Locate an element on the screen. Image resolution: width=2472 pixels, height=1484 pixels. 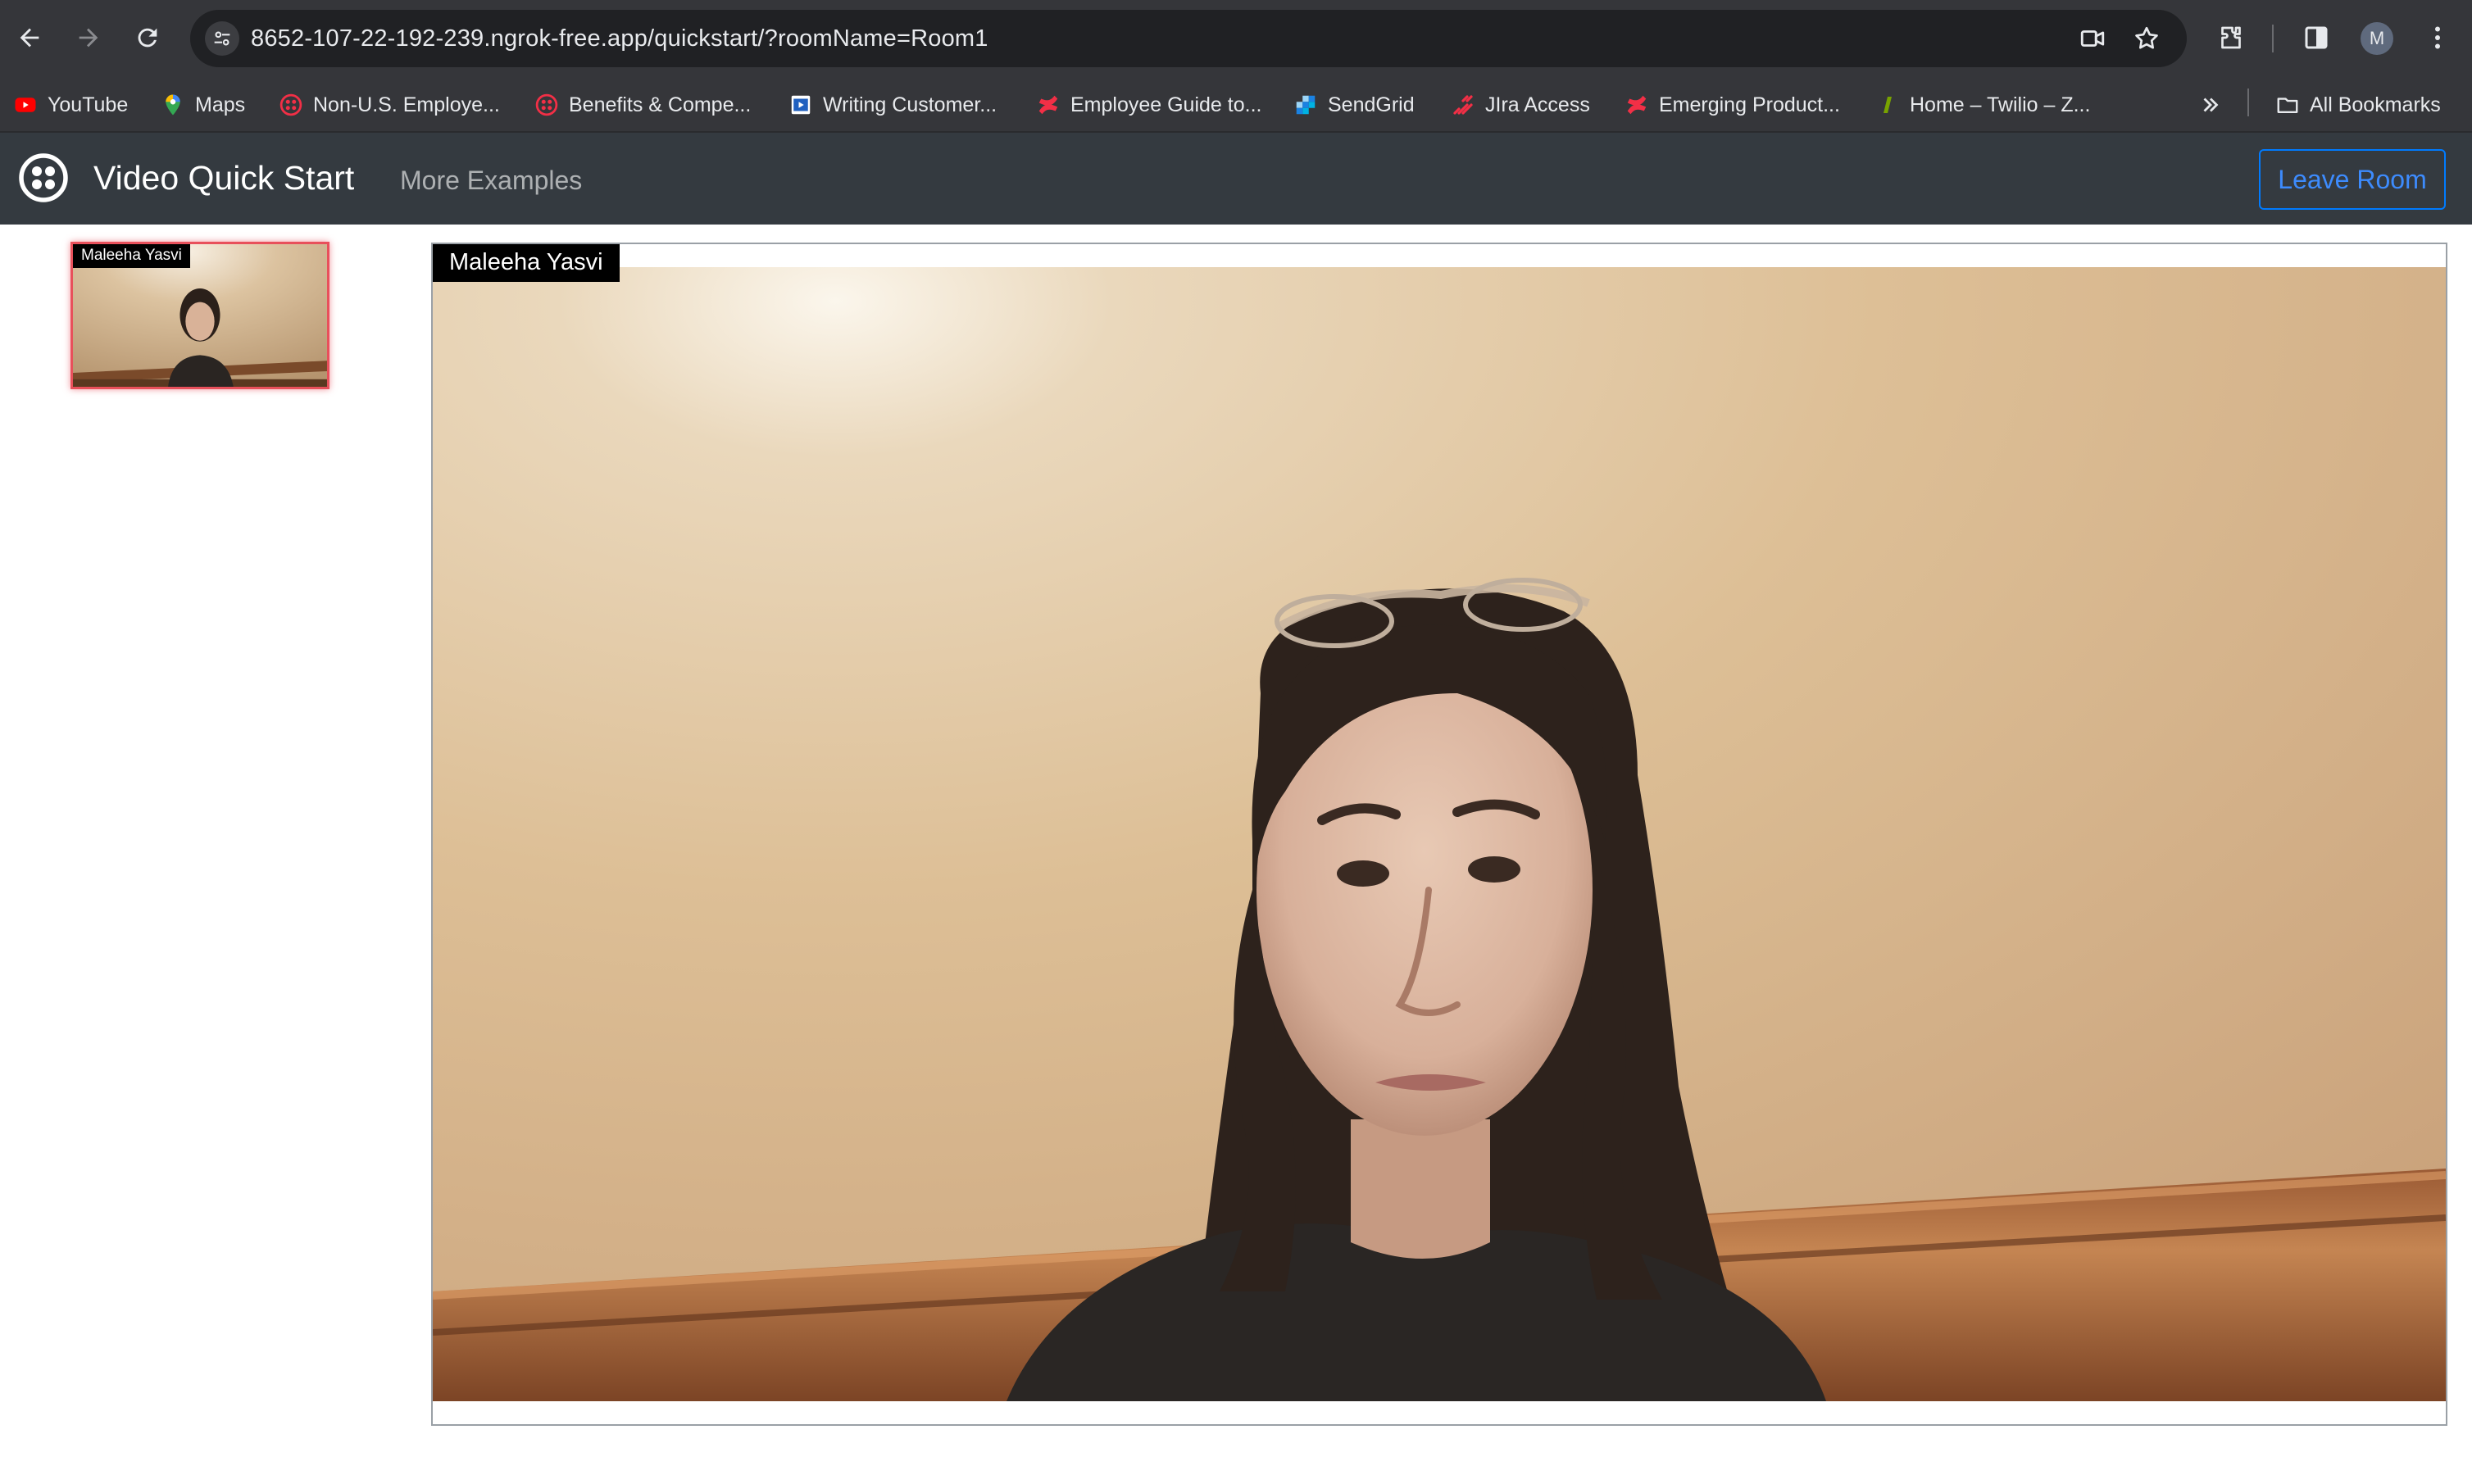
all-bookmarks-button: All Bookmarks is located at coordinates (2358, 105).